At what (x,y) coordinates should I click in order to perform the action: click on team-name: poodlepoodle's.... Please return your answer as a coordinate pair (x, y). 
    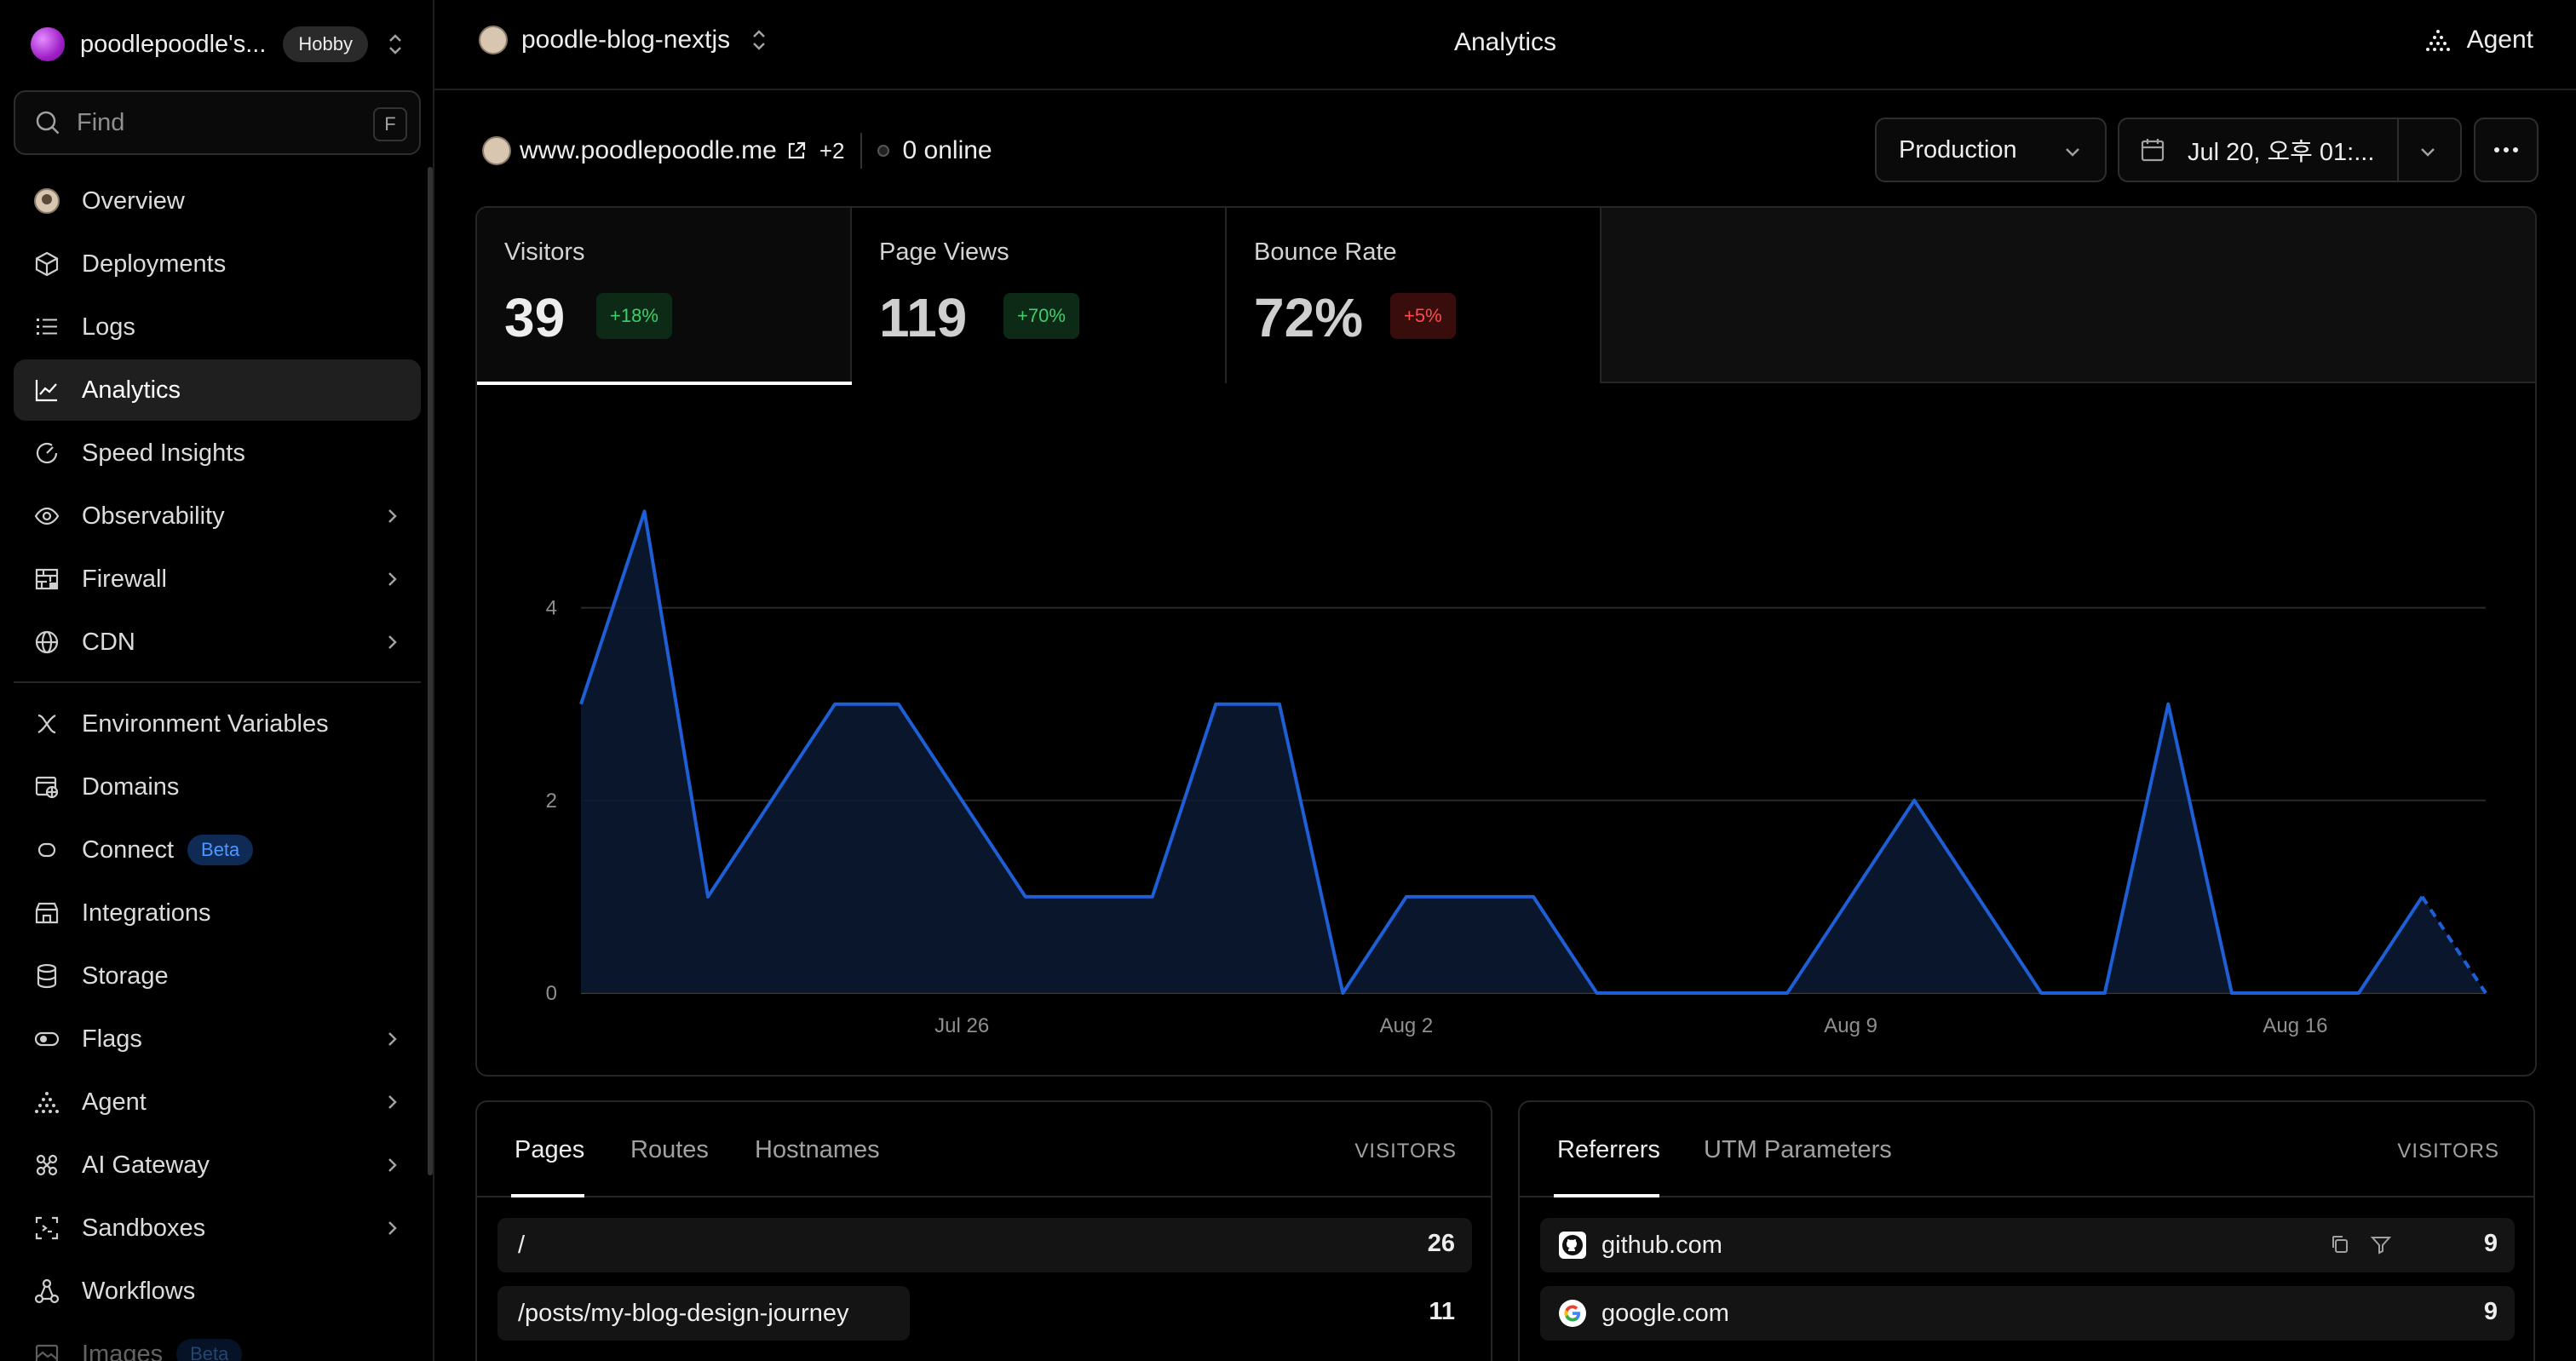
    Looking at the image, I should click on (174, 44).